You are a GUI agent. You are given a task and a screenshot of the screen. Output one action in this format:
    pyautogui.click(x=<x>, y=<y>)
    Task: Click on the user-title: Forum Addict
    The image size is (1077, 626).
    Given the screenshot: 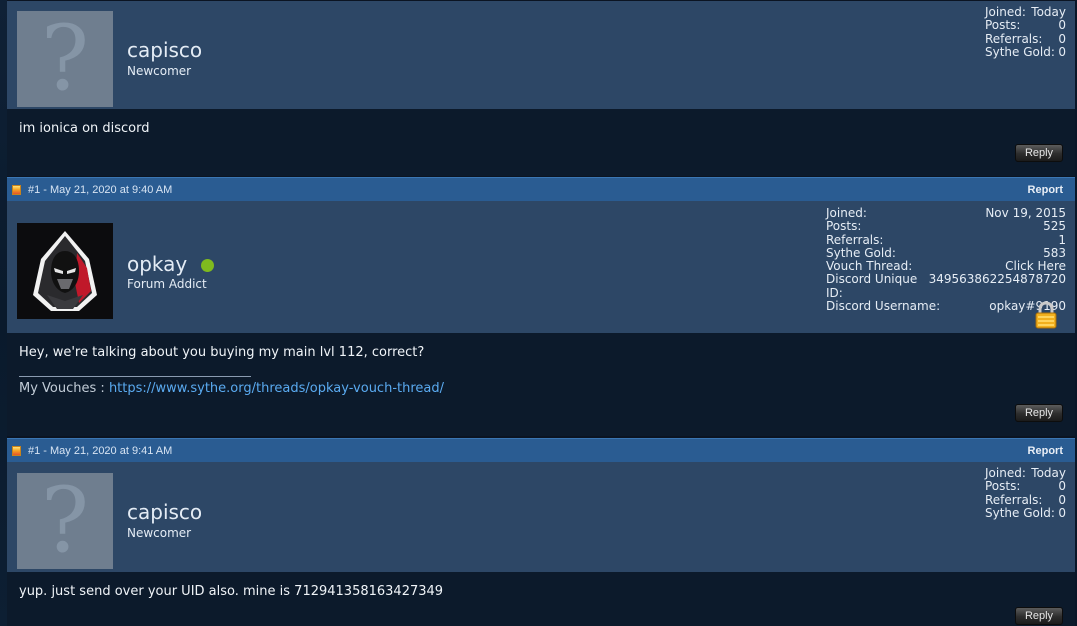 What is the action you would take?
    pyautogui.click(x=167, y=284)
    